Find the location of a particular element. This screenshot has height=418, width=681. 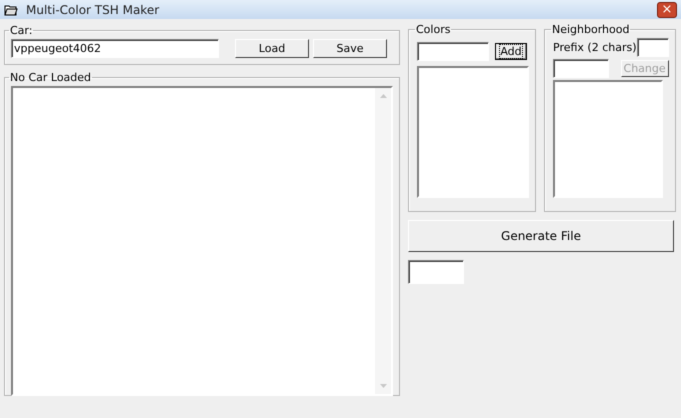

input-field: vppeugeot4062 is located at coordinates (115, 48).